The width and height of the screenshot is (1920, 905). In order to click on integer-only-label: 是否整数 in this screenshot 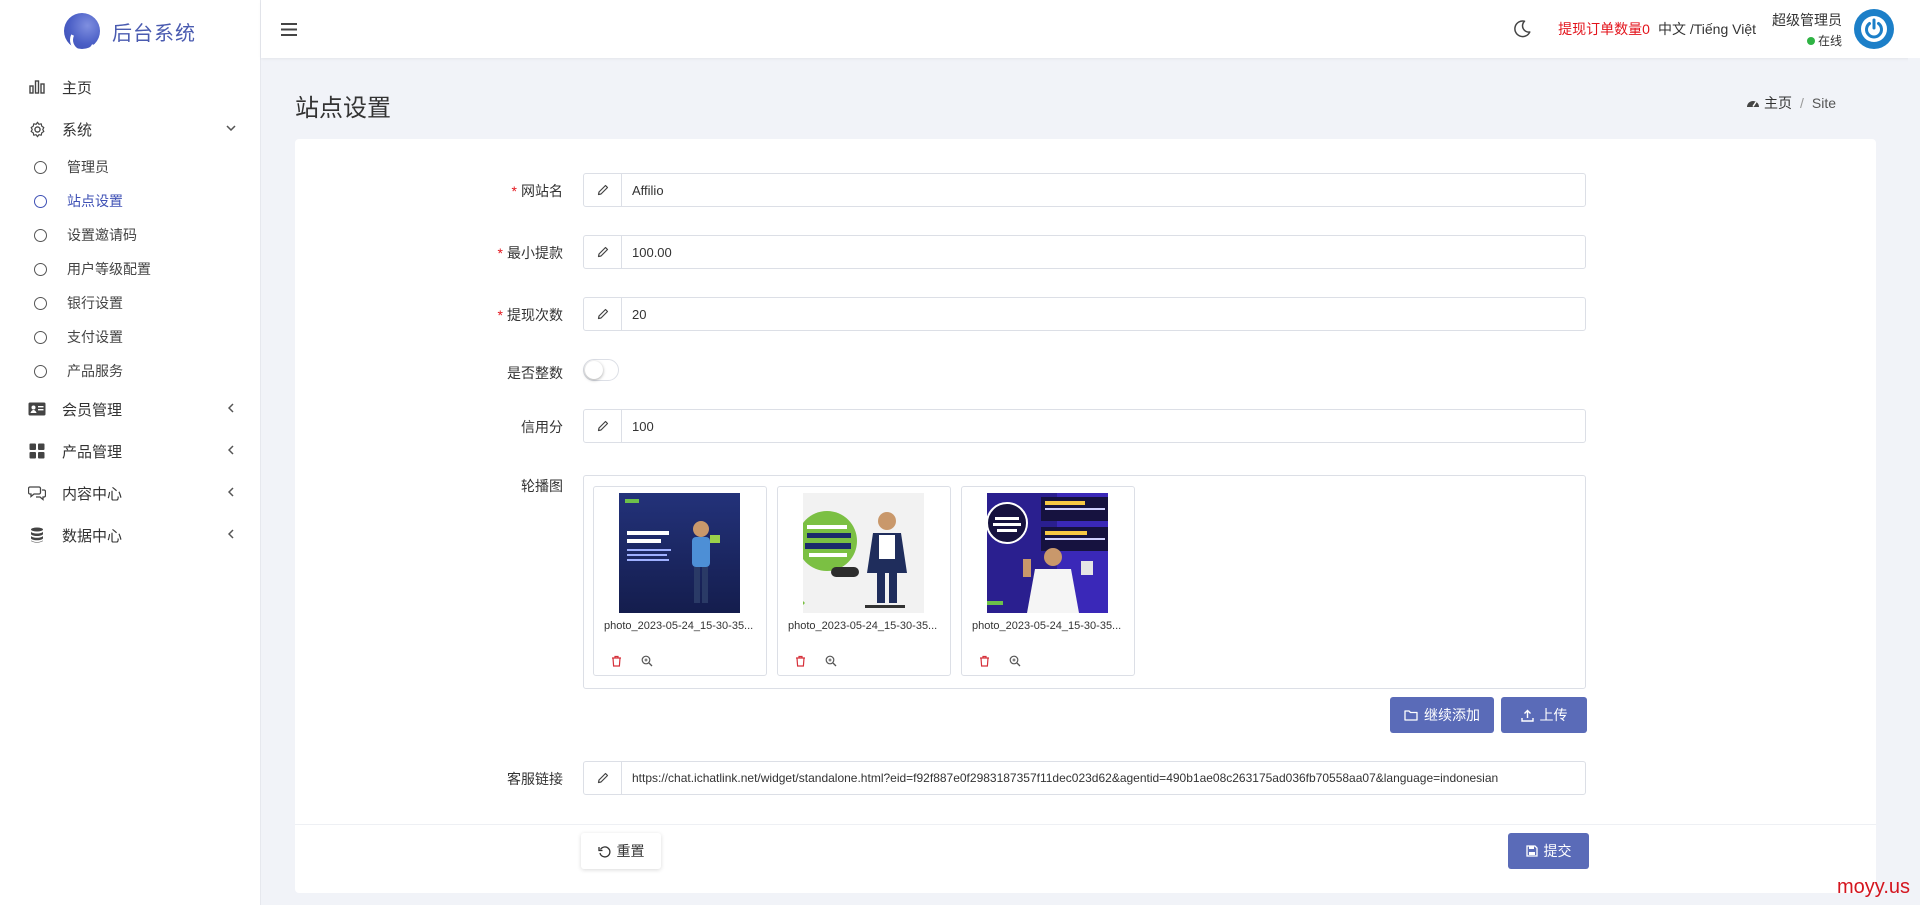, I will do `click(535, 373)`.